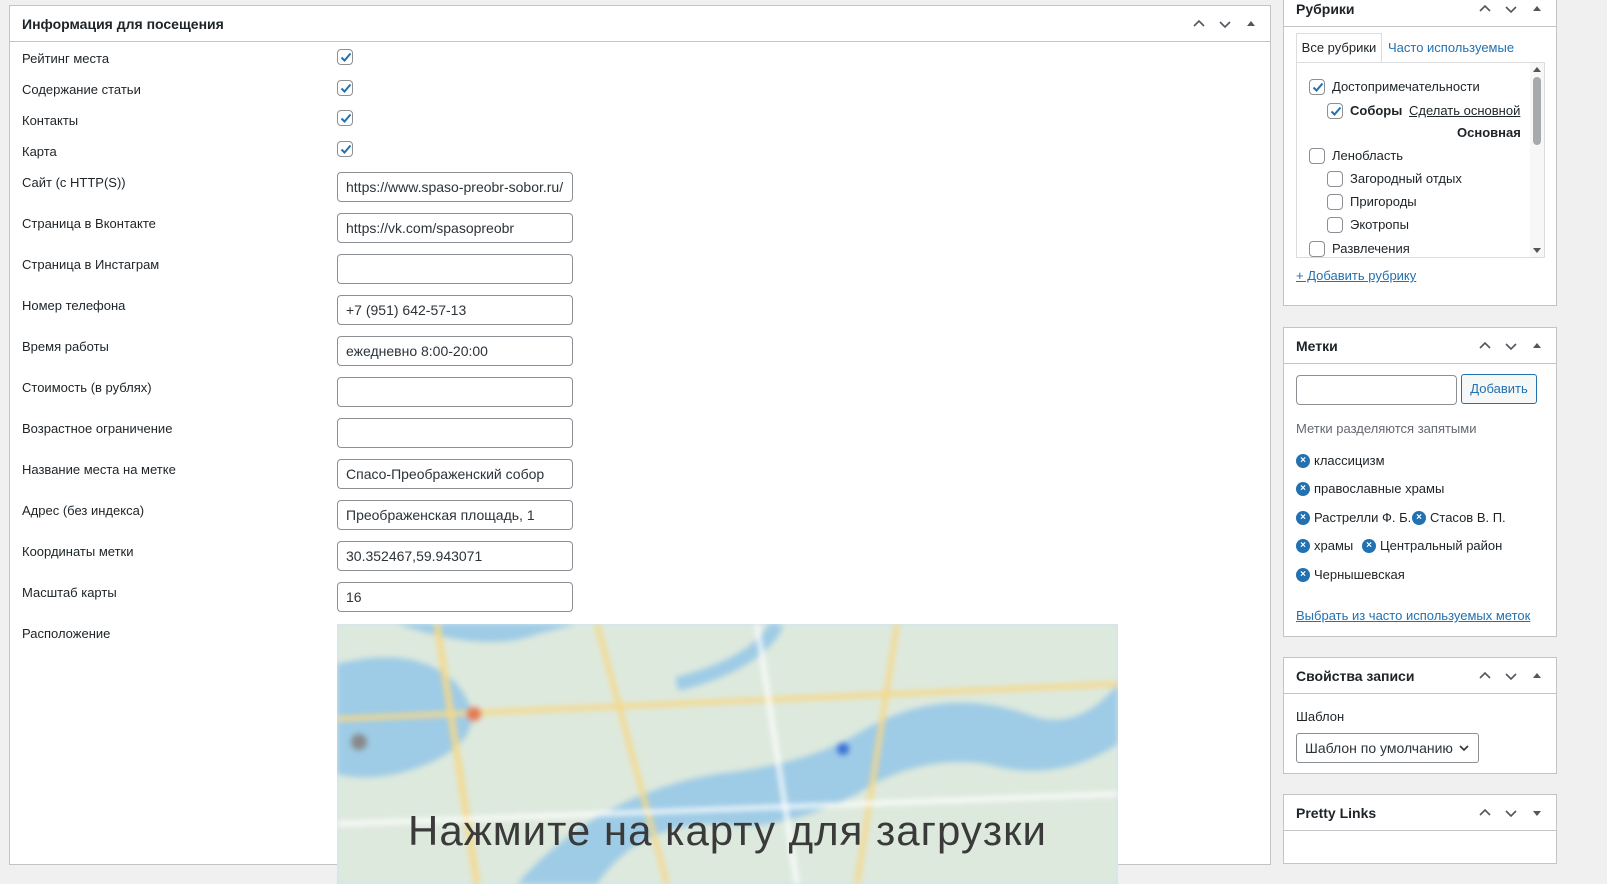 The height and width of the screenshot is (884, 1607). Describe the element at coordinates (66, 633) in the screenshot. I see `field-label-location: Расположение` at that location.